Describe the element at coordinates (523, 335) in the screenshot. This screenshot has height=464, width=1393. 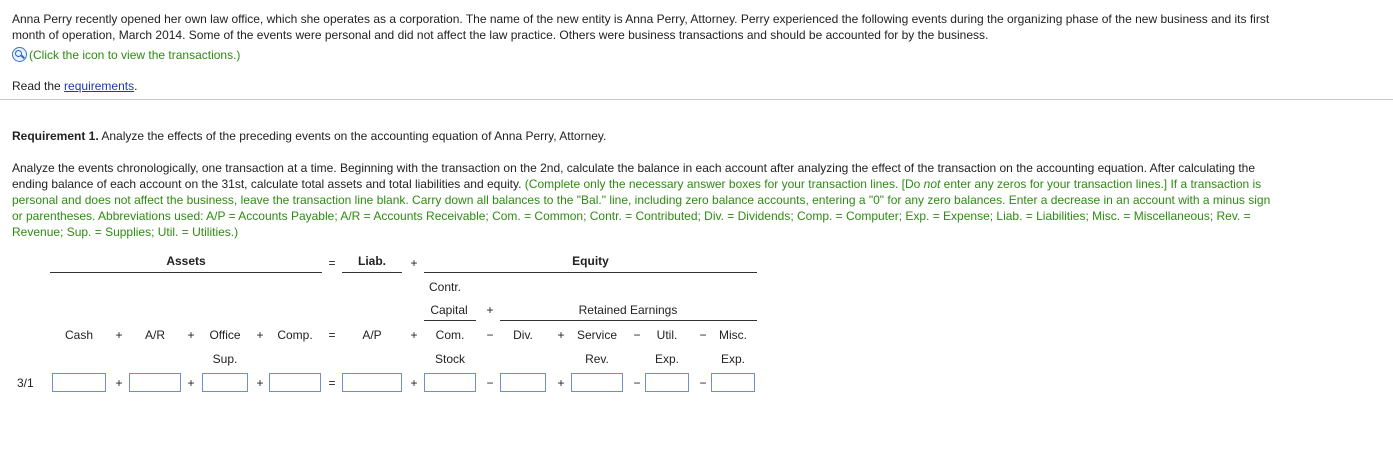
I see `col-div: Div.` at that location.